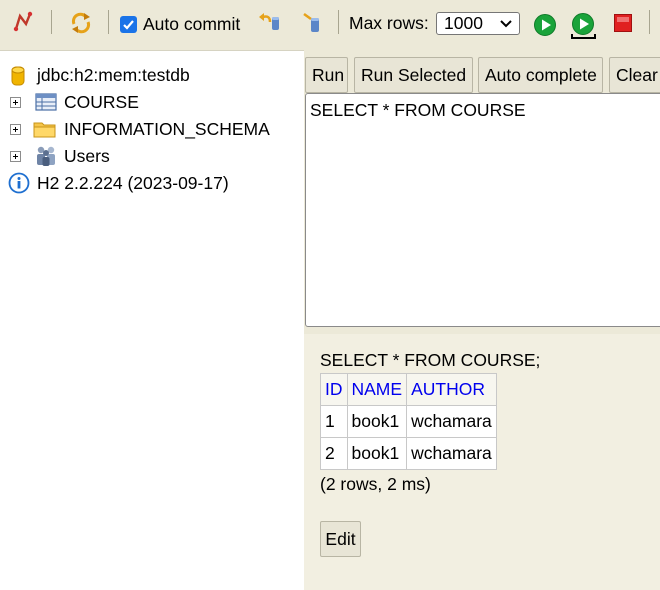  I want to click on toolbar: Auto commit Max rows: 1000, so click(330, 25).